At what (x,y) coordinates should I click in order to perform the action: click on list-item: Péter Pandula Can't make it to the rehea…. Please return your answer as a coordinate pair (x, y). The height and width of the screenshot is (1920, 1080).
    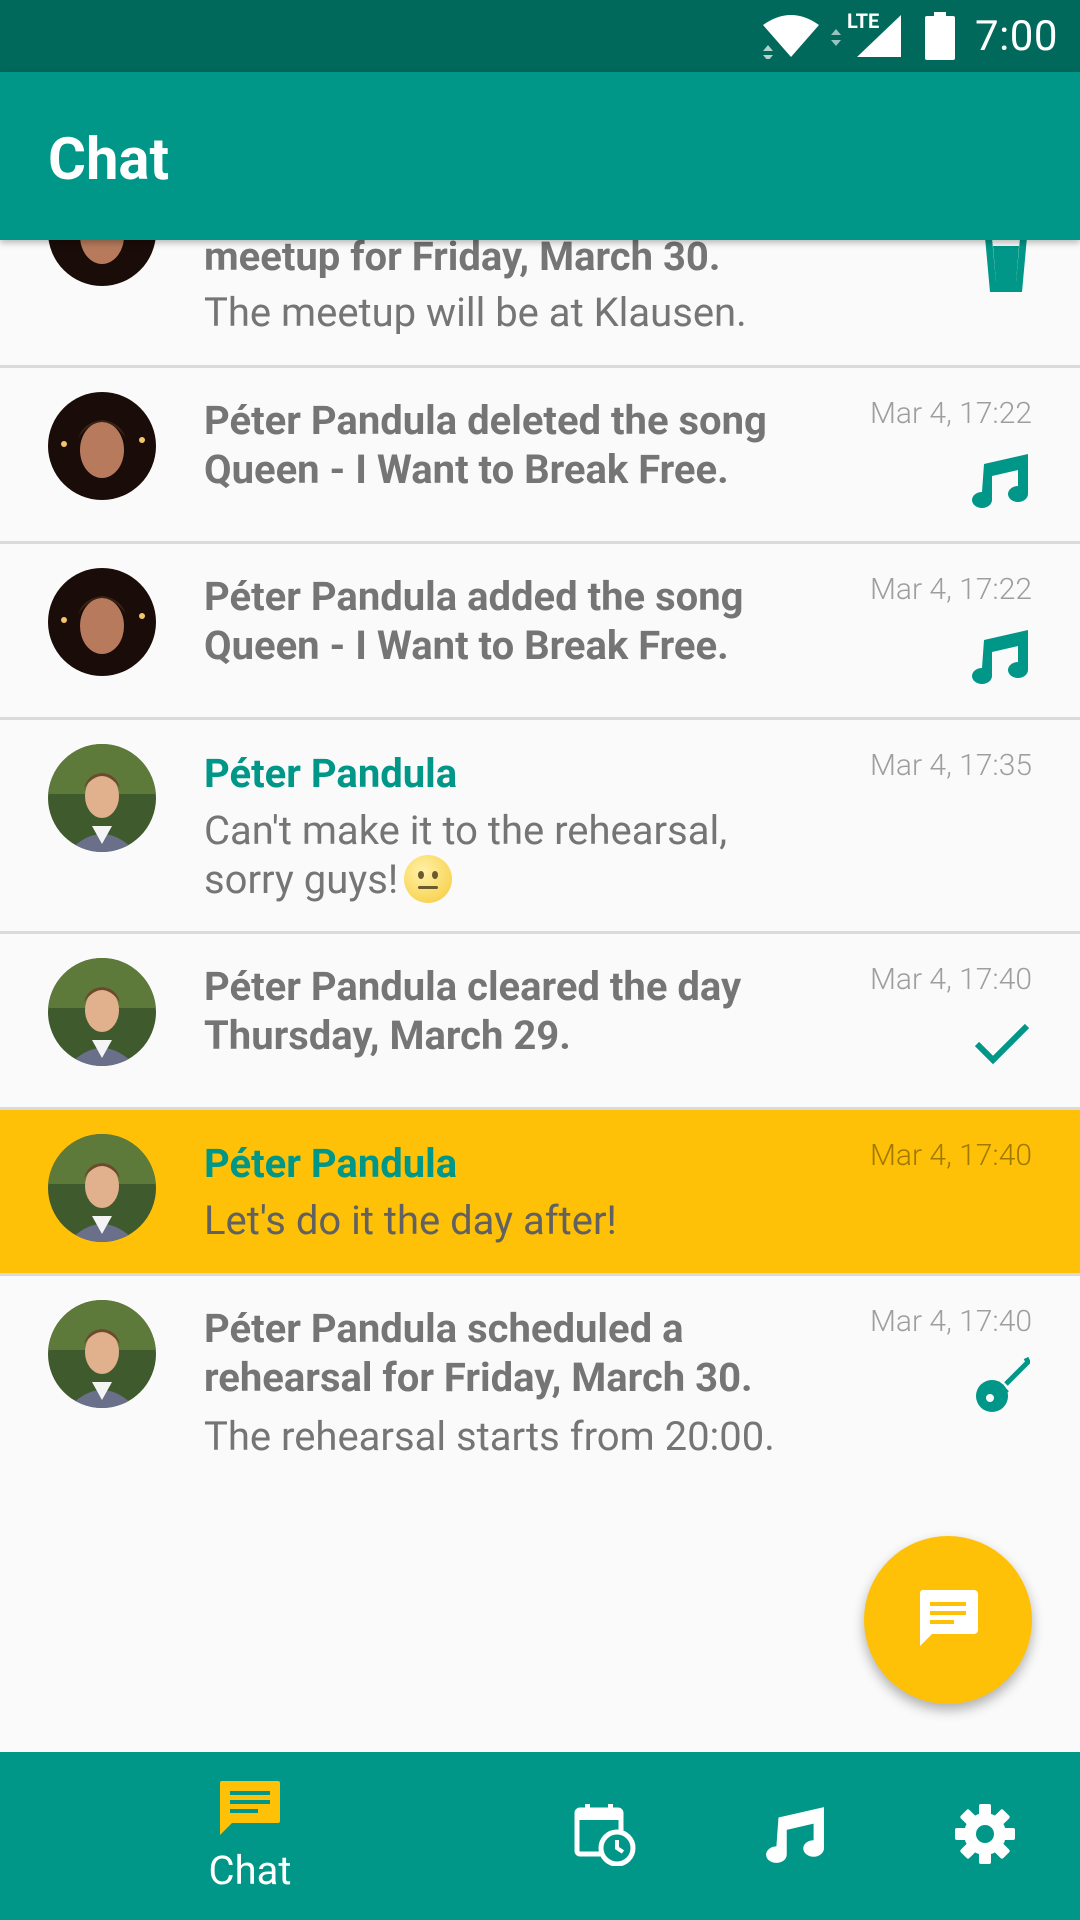
    Looking at the image, I should click on (540, 827).